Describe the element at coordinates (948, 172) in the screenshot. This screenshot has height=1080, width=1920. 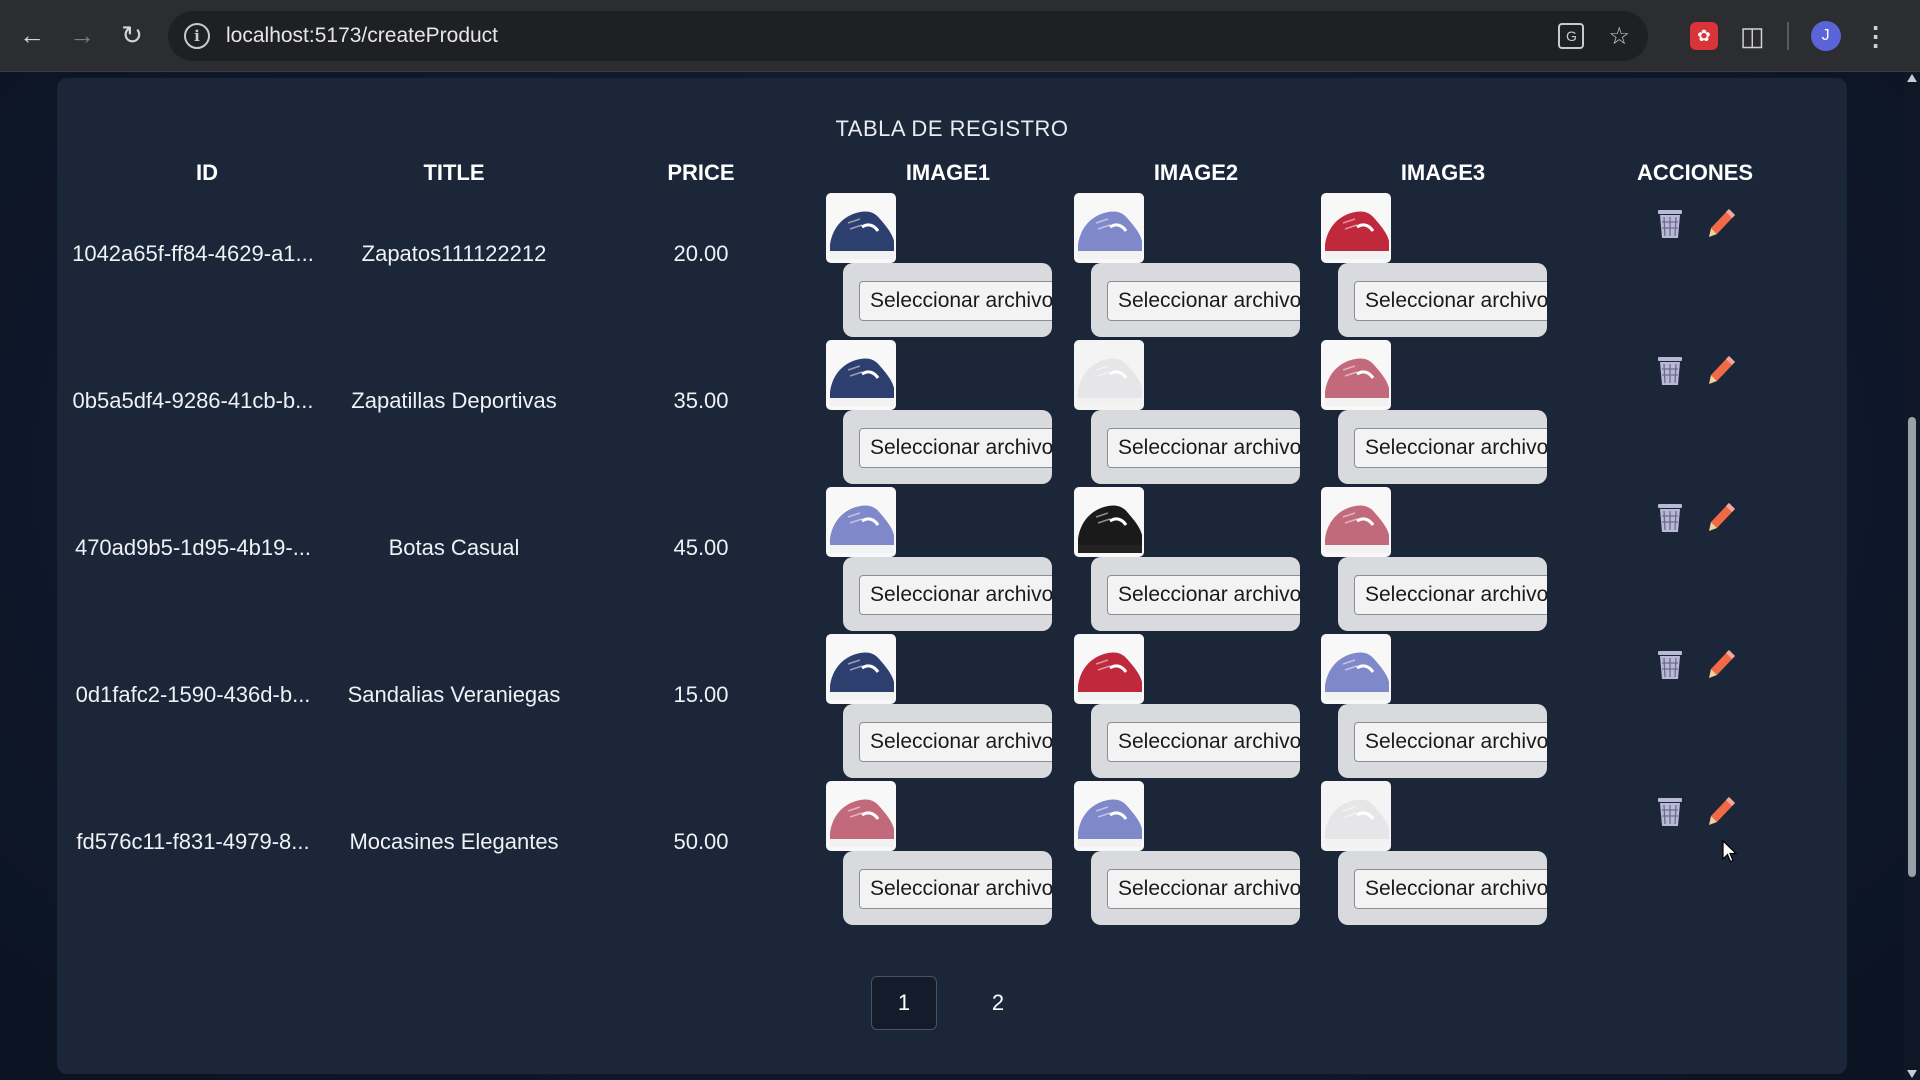
I see `header-image1: IMAGE1` at that location.